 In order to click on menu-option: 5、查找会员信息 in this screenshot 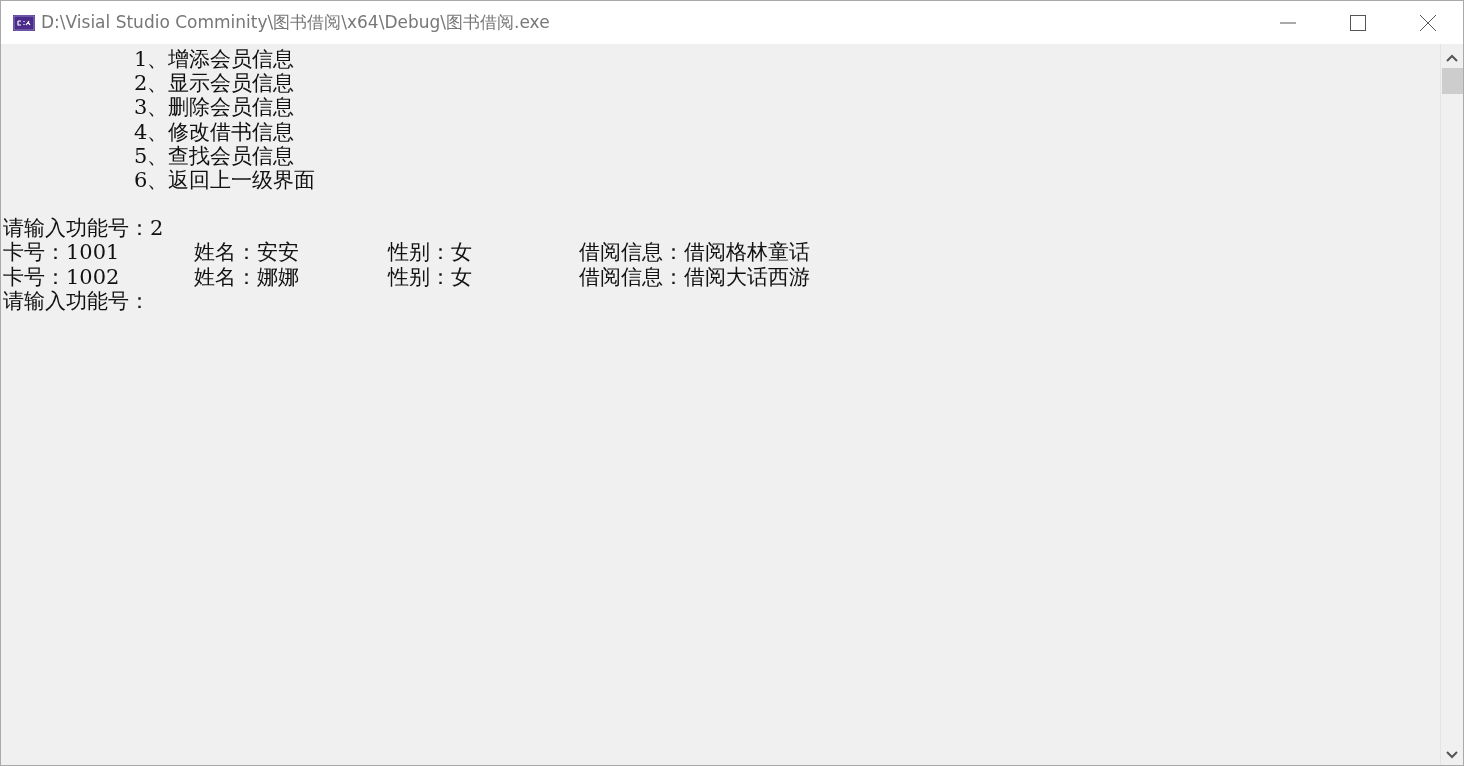, I will do `click(214, 155)`.